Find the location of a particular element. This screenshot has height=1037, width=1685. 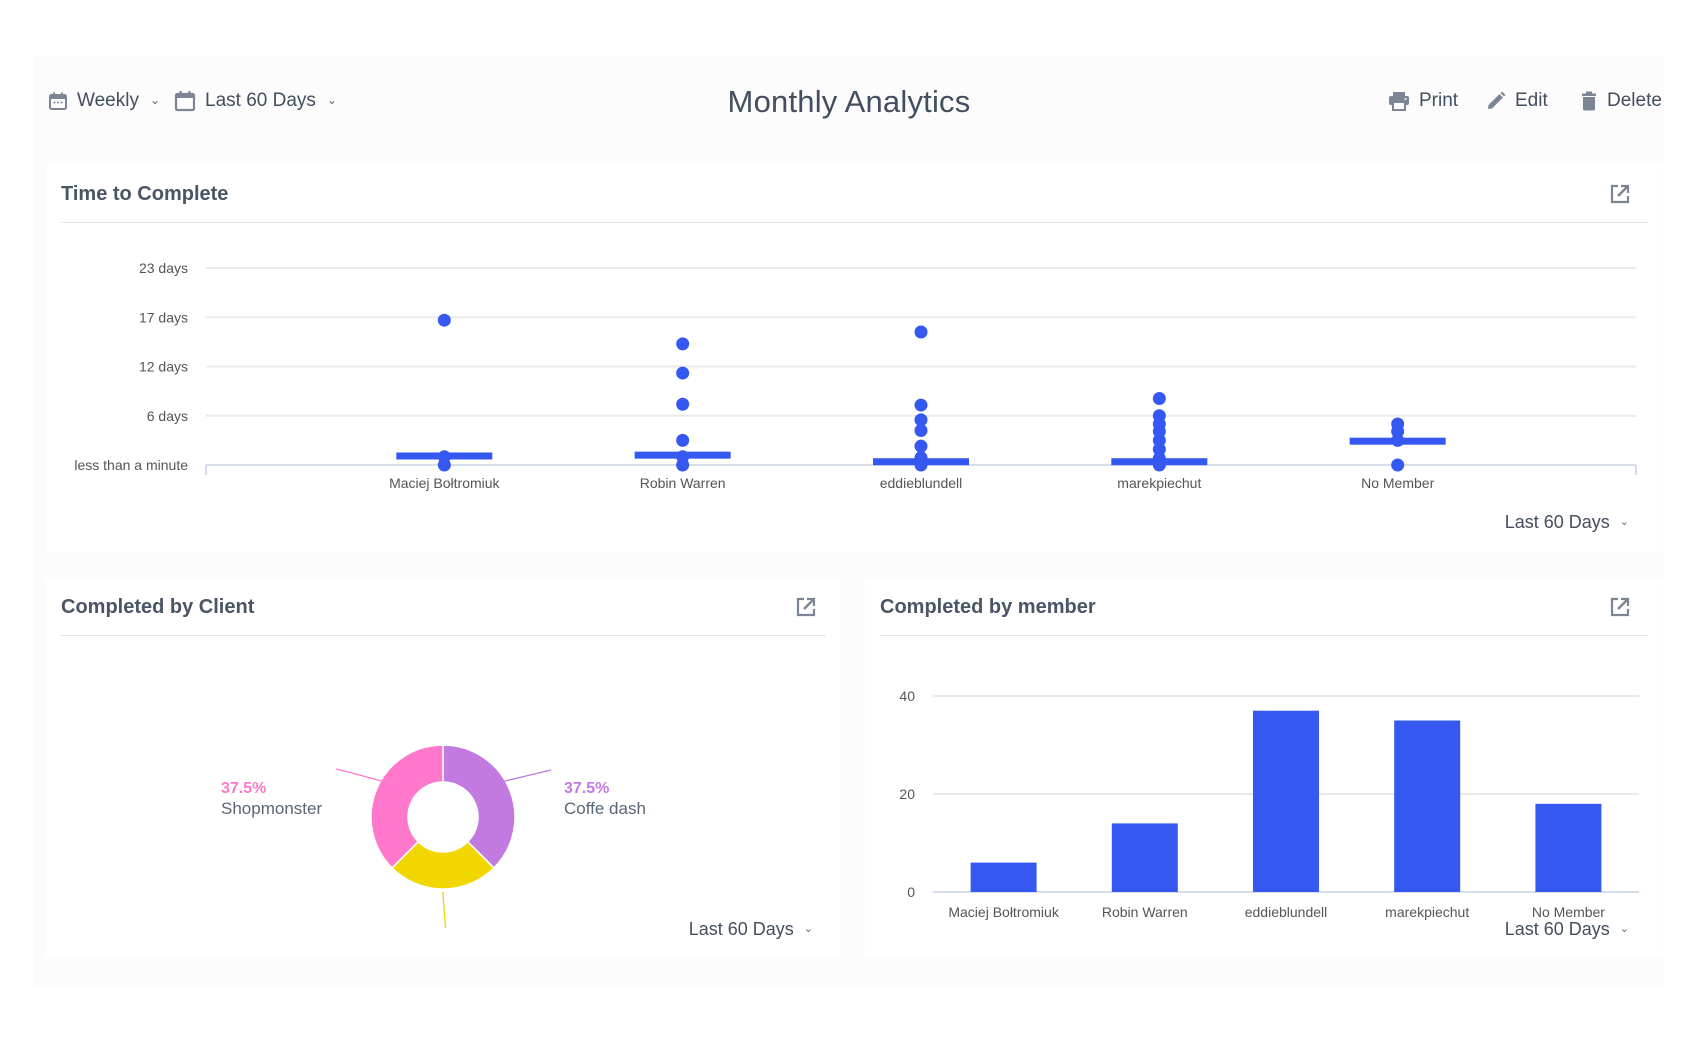

slice-name-label: Coffe dash is located at coordinates (605, 808).